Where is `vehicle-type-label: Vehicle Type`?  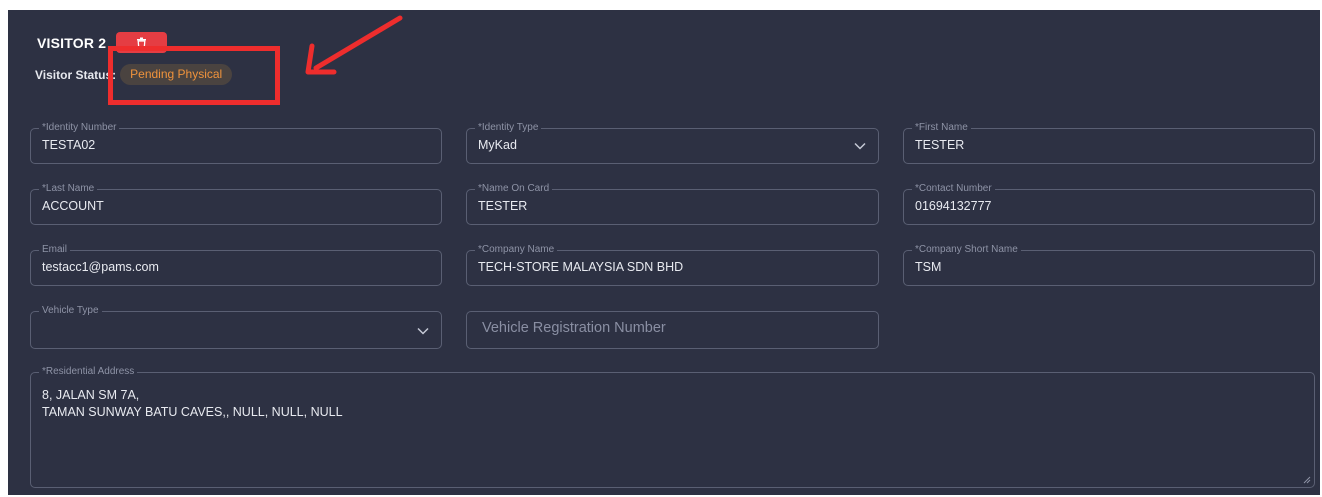 vehicle-type-label: Vehicle Type is located at coordinates (70, 311).